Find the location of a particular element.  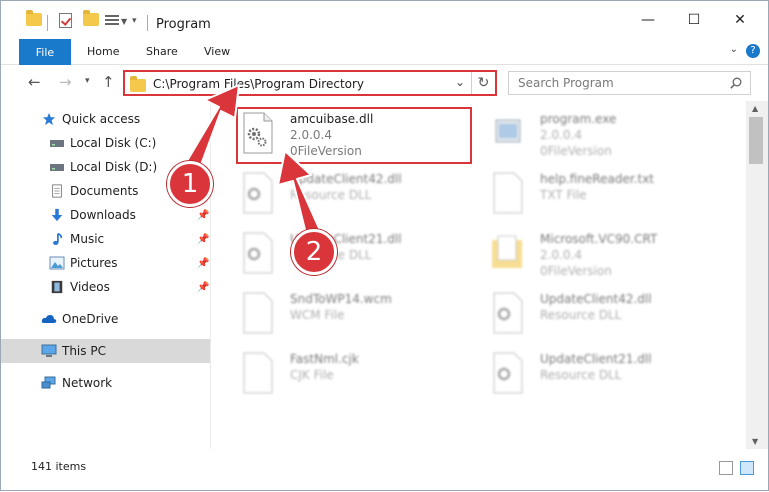

file-type: WCM File is located at coordinates (317, 315).